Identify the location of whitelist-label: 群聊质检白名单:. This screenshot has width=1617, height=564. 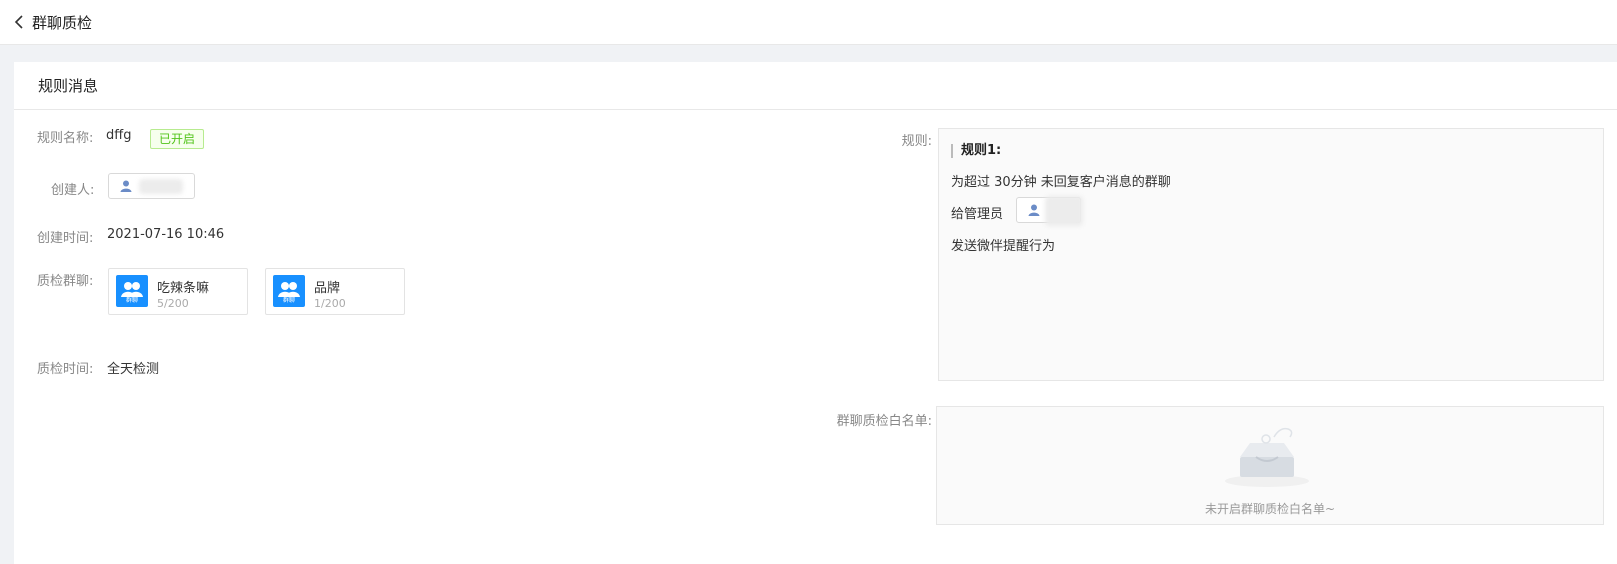
(884, 421).